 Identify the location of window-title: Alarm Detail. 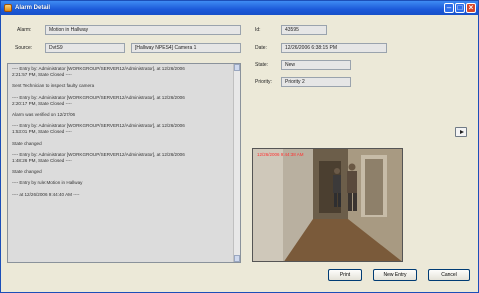
(33, 8).